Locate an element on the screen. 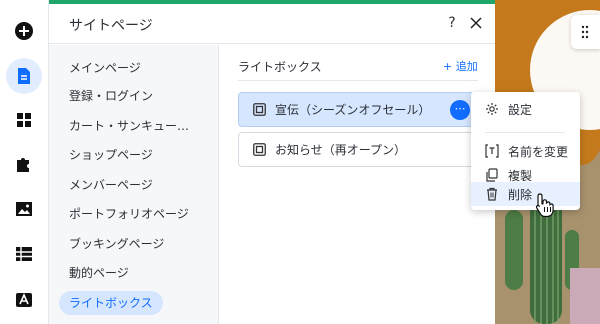 The width and height of the screenshot is (600, 324). menu-item-label: 設定 is located at coordinates (520, 110).